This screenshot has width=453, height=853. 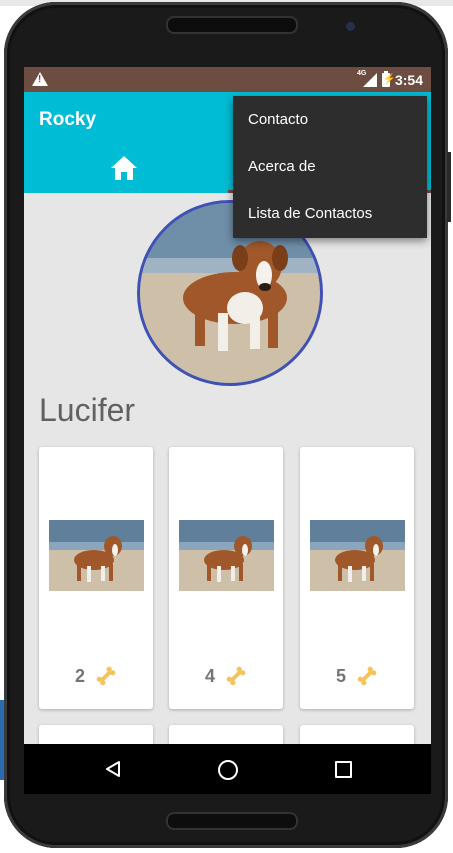 I want to click on like-count: 2, so click(x=79, y=675).